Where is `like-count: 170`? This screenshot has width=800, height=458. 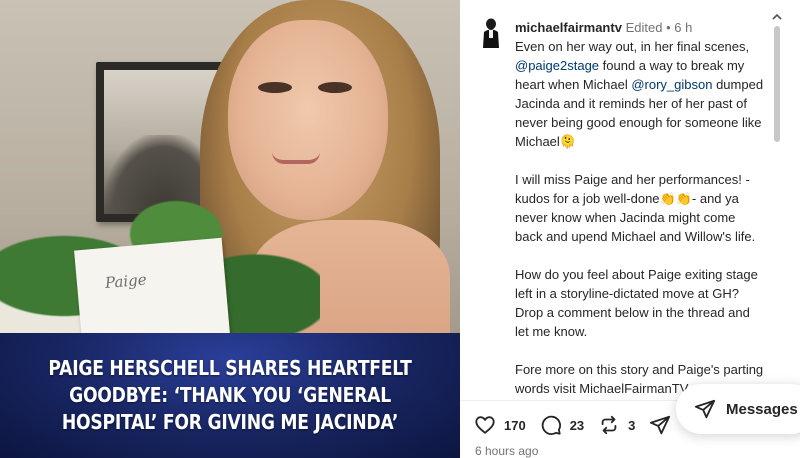
like-count: 170 is located at coordinates (515, 425).